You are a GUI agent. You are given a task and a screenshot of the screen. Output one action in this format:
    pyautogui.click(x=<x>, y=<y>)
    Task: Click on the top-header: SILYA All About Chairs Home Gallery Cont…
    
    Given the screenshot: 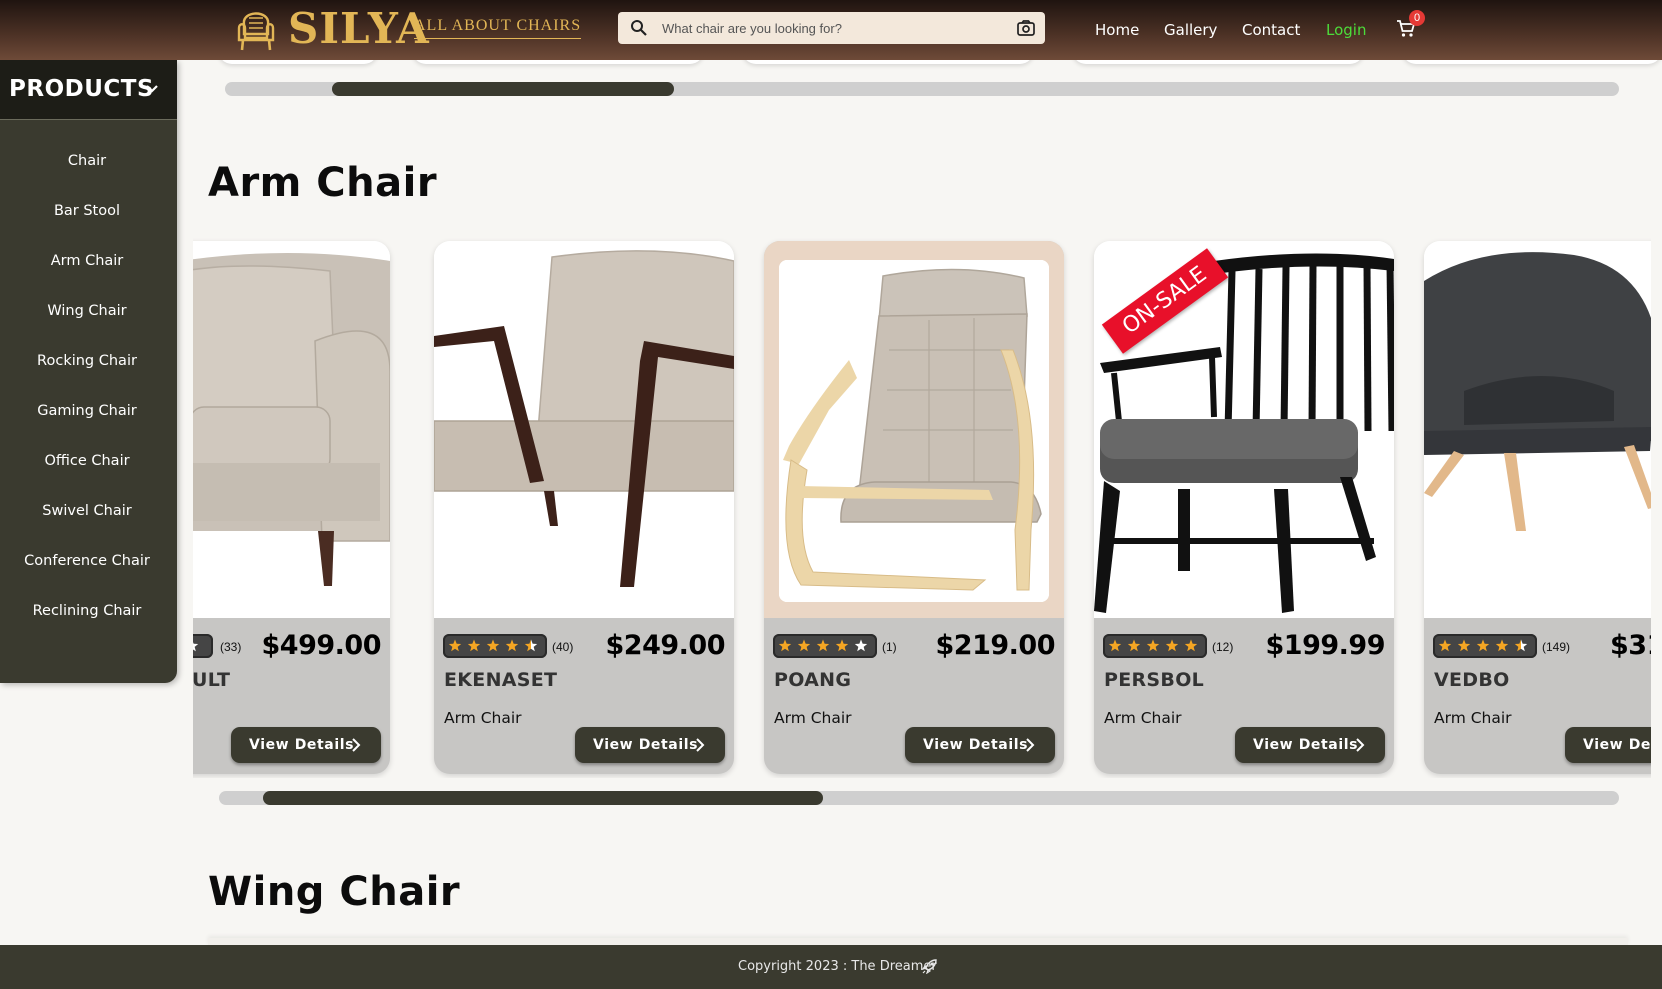 What is the action you would take?
    pyautogui.click(x=831, y=30)
    